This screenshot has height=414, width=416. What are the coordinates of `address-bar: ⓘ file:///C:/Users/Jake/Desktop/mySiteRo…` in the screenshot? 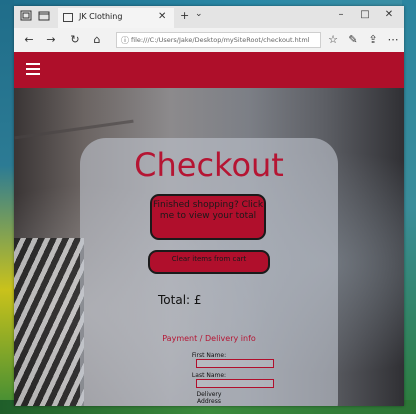 It's located at (218, 40).